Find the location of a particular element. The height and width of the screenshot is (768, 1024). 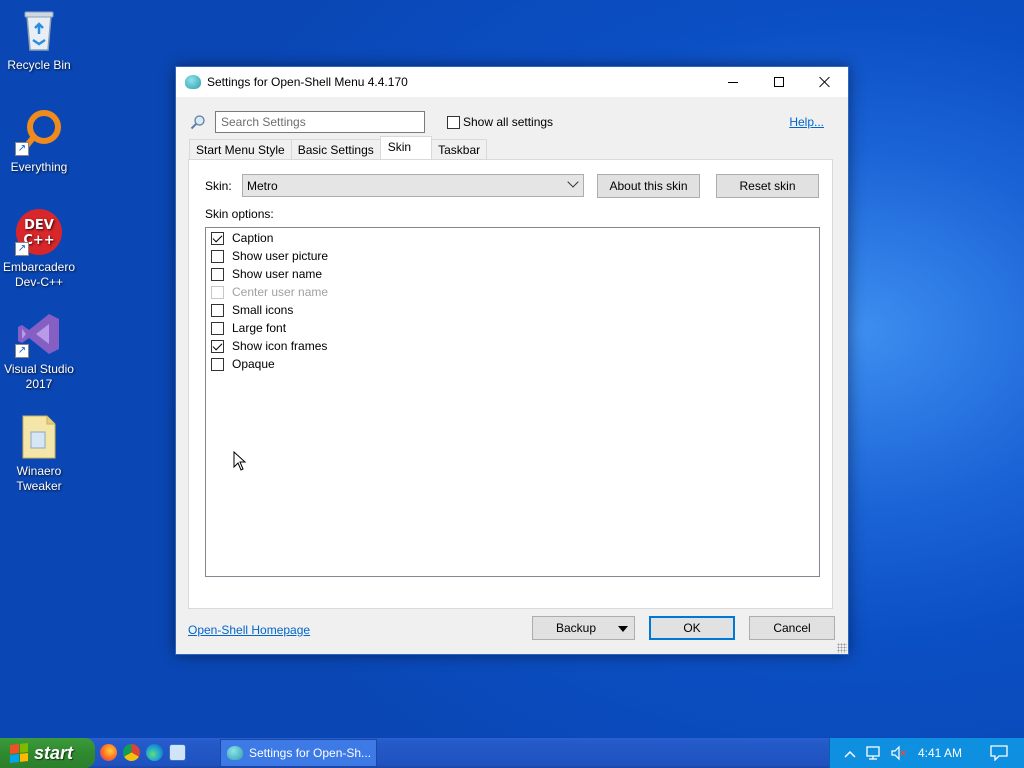

option-label: Caption is located at coordinates (253, 238).